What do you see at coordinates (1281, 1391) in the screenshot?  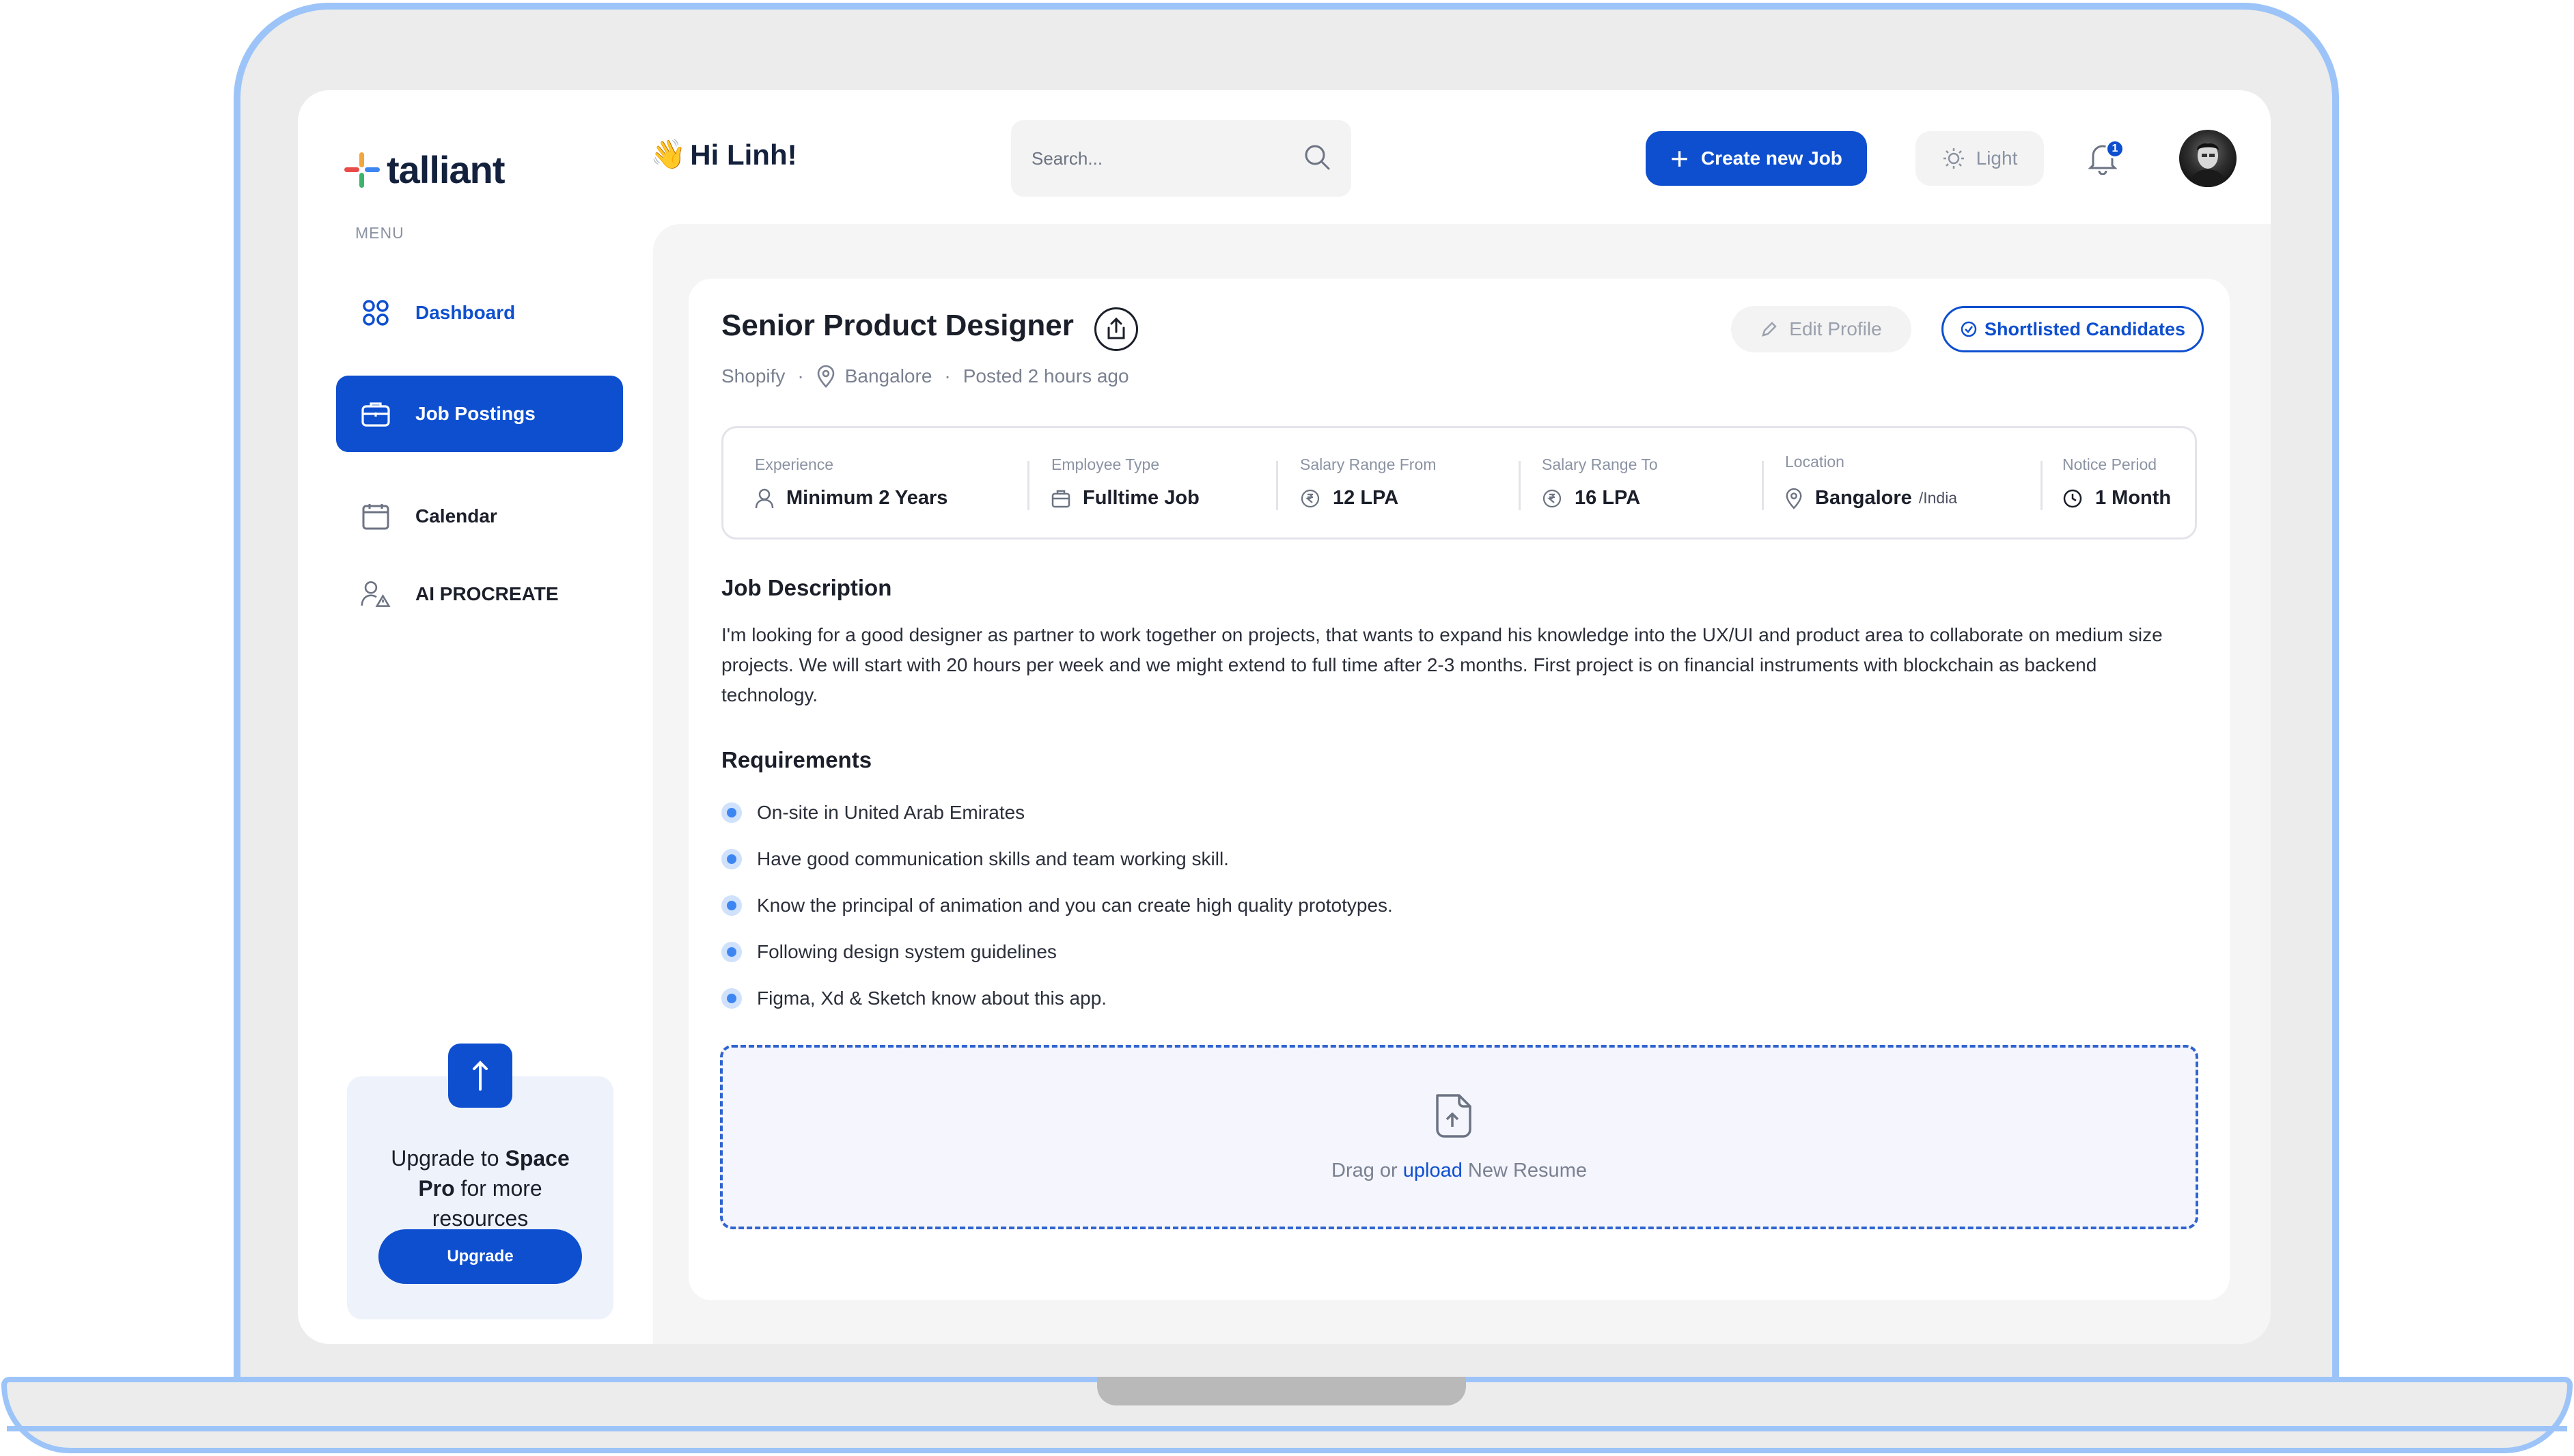 I see `laptop-hinge-notch` at bounding box center [1281, 1391].